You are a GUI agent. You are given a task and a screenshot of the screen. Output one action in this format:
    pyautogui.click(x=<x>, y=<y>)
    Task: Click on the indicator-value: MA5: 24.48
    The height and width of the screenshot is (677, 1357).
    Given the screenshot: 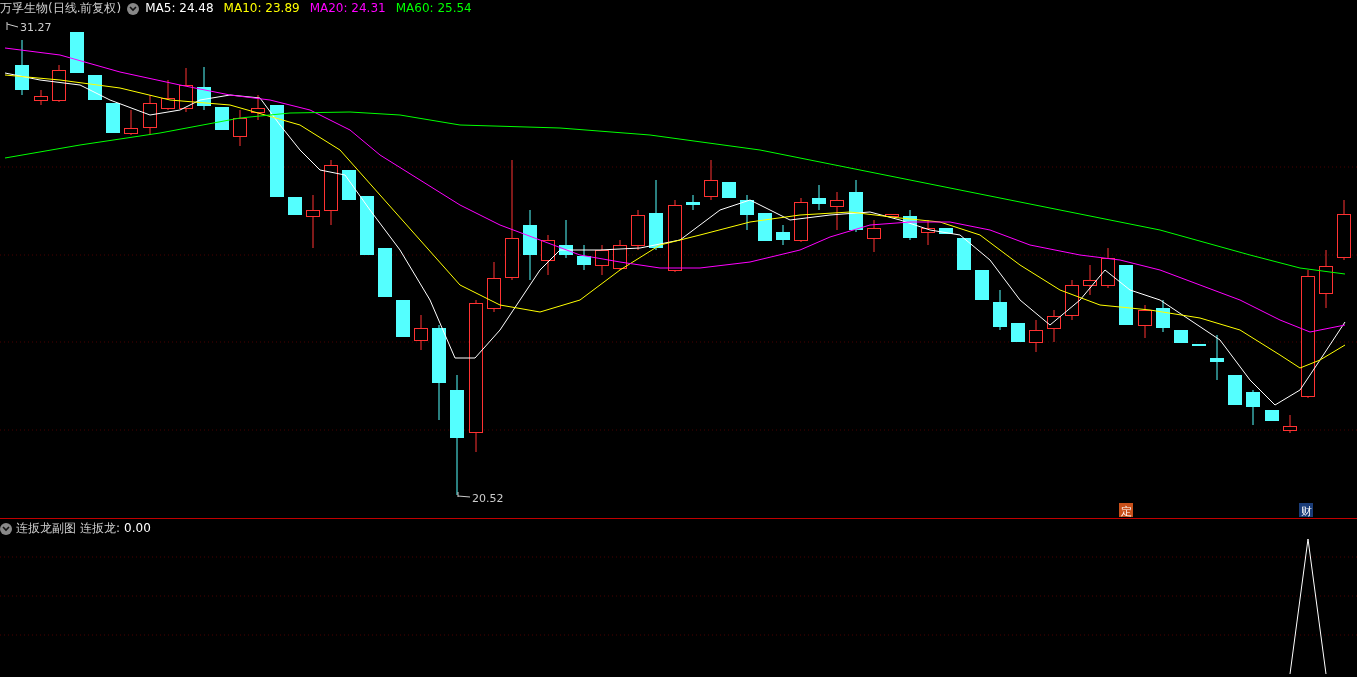 What is the action you would take?
    pyautogui.click(x=179, y=8)
    